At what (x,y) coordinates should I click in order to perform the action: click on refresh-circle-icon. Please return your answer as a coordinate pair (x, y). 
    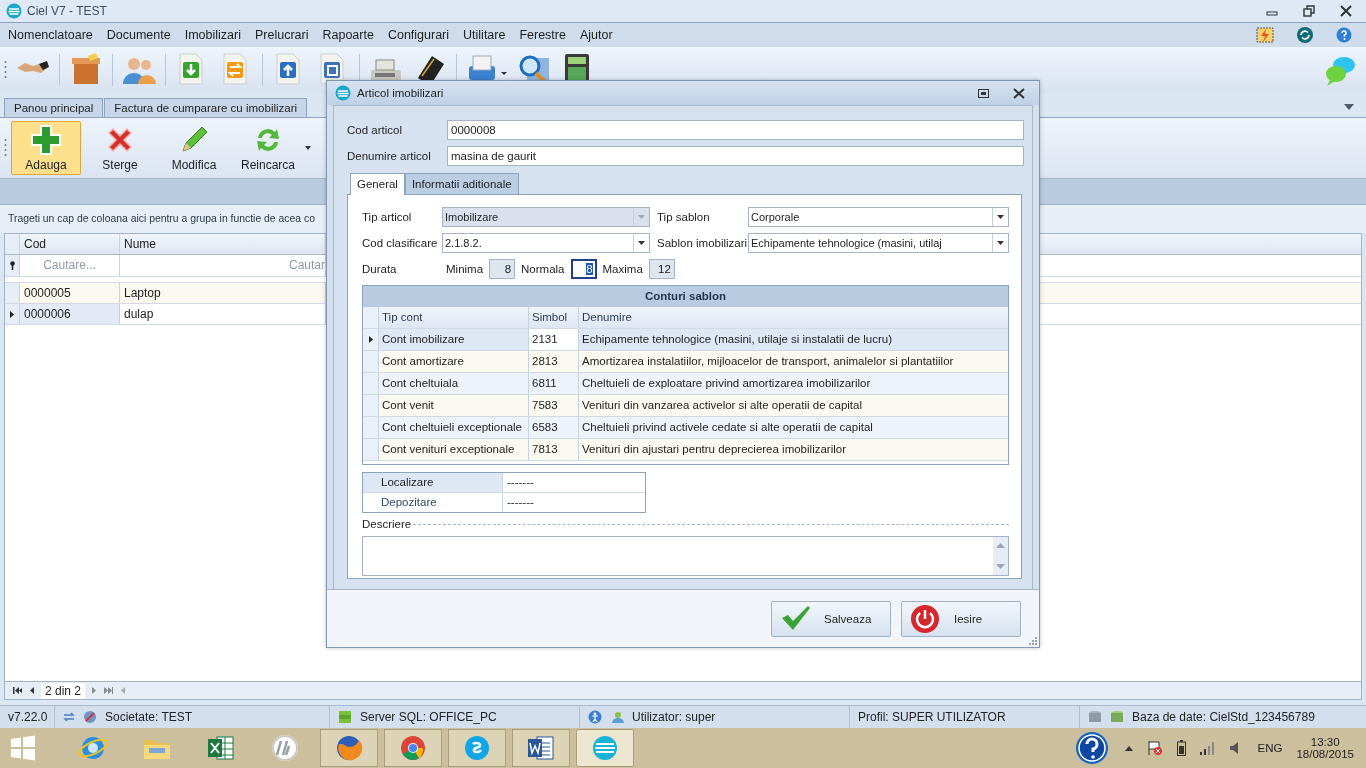
    Looking at the image, I should click on (1305, 35).